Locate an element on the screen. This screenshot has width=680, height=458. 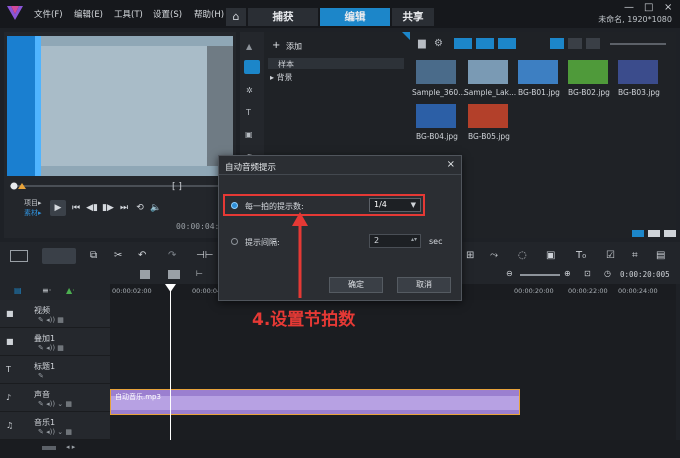
fit-project-icon: ⊡ is located at coordinates (587, 273).